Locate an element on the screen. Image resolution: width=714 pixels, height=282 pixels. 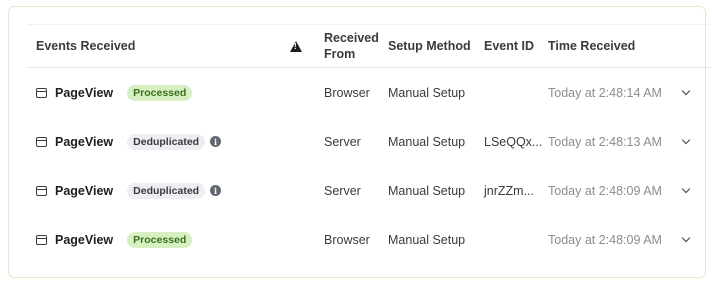
warning-icon is located at coordinates (296, 46).